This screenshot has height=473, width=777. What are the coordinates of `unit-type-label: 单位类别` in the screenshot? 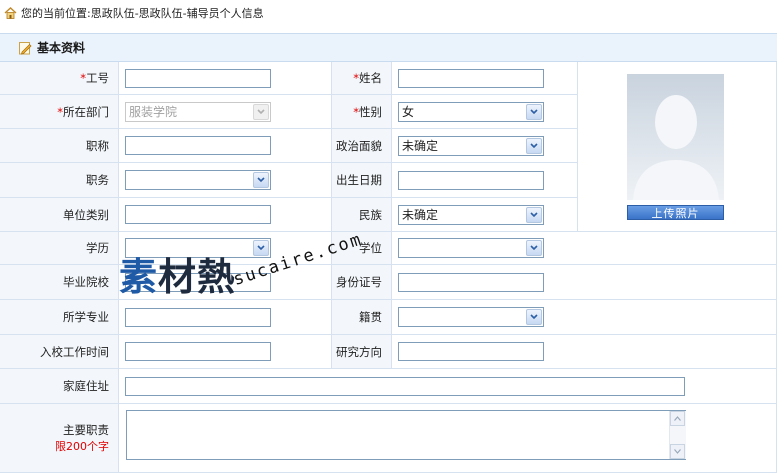 It's located at (59, 215).